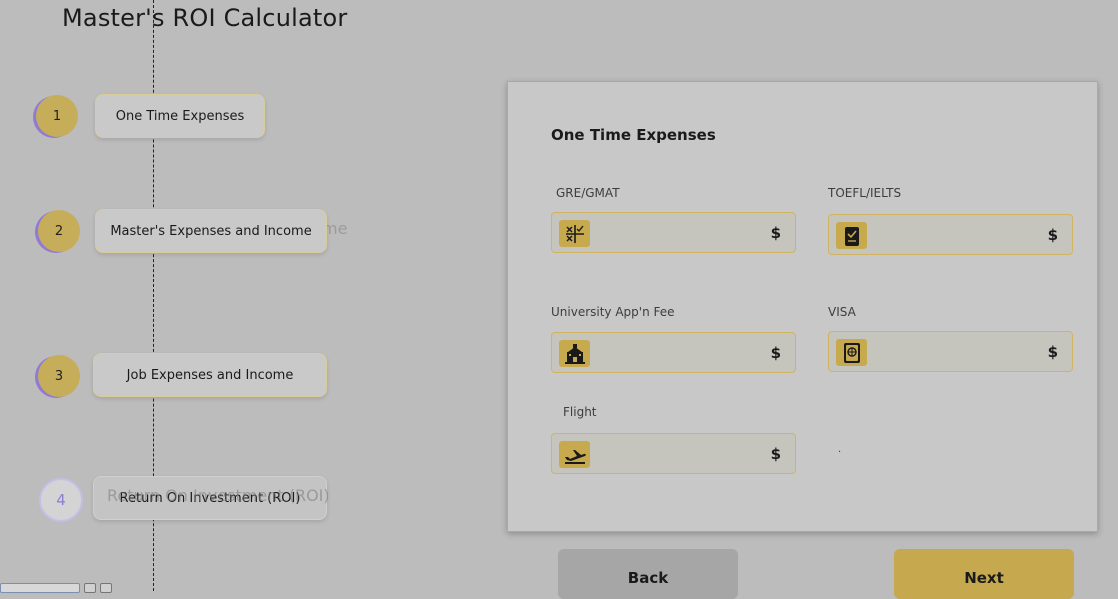  What do you see at coordinates (90, 588) in the screenshot?
I see `taskbar-help-icon` at bounding box center [90, 588].